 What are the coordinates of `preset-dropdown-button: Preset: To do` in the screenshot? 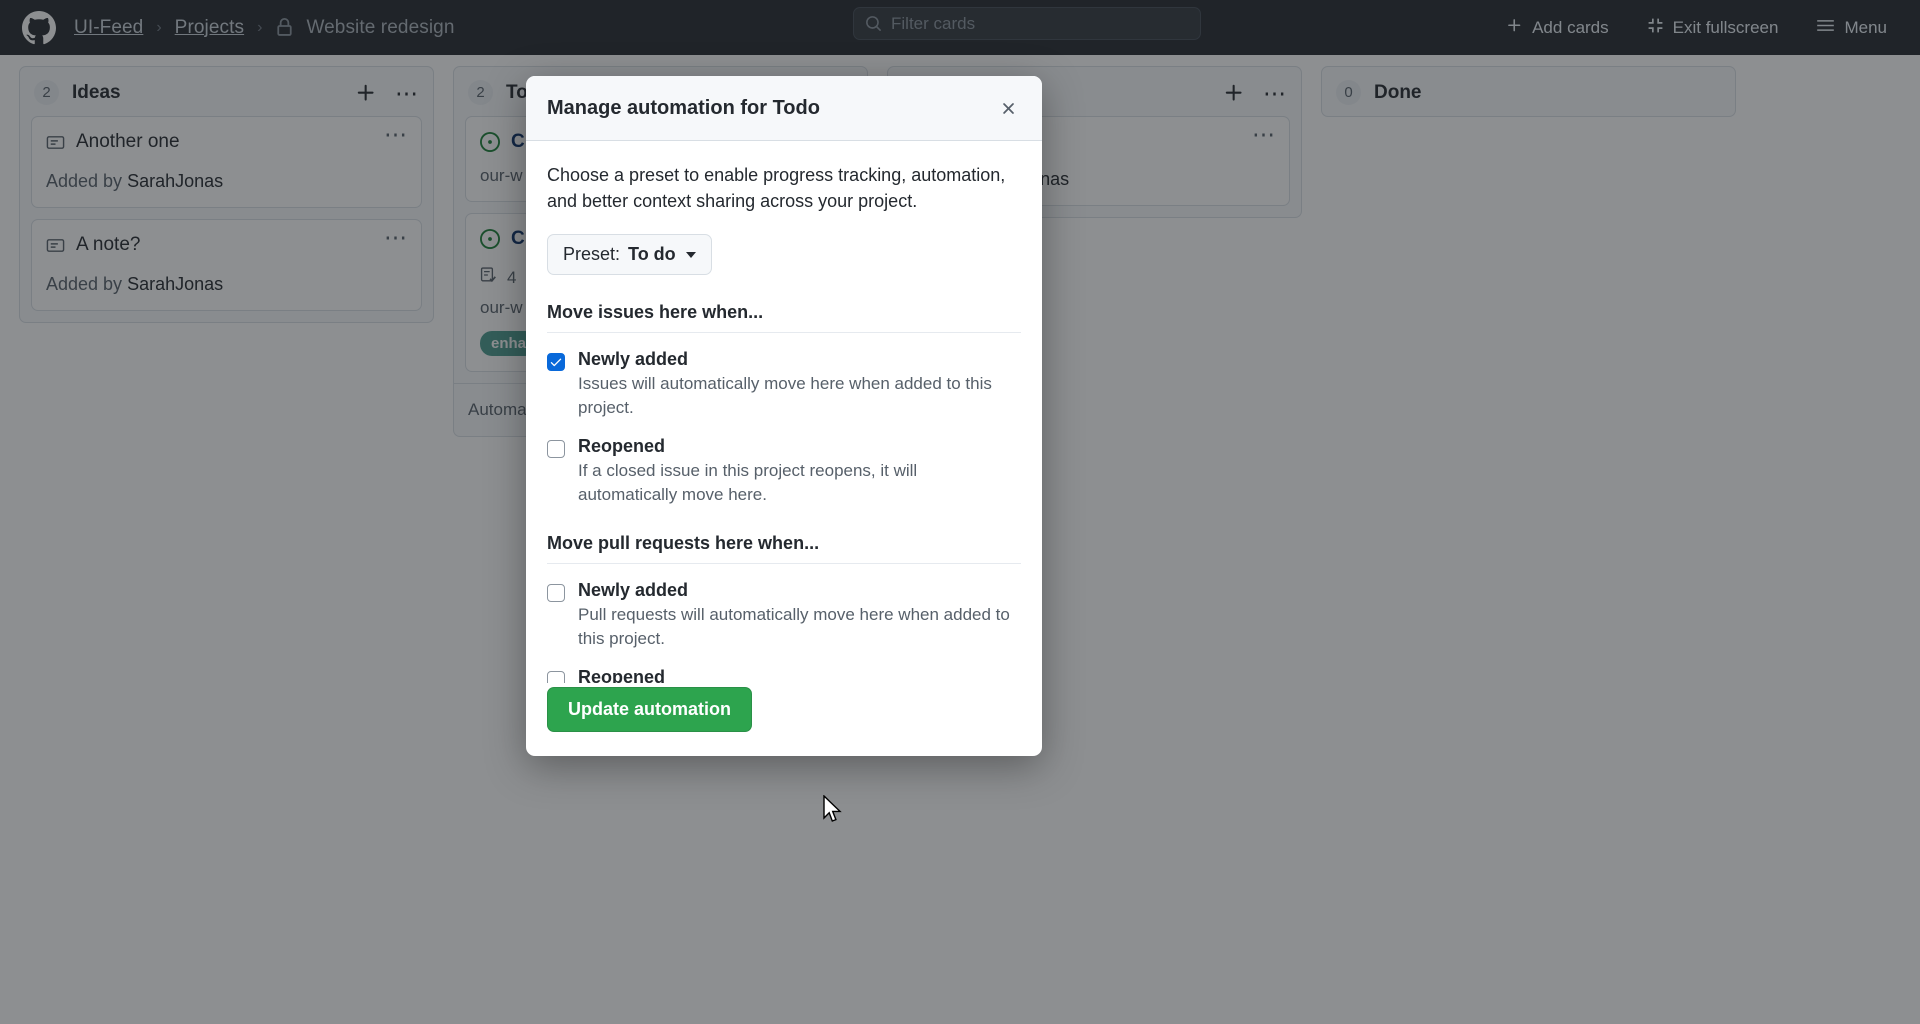 It's located at (629, 255).